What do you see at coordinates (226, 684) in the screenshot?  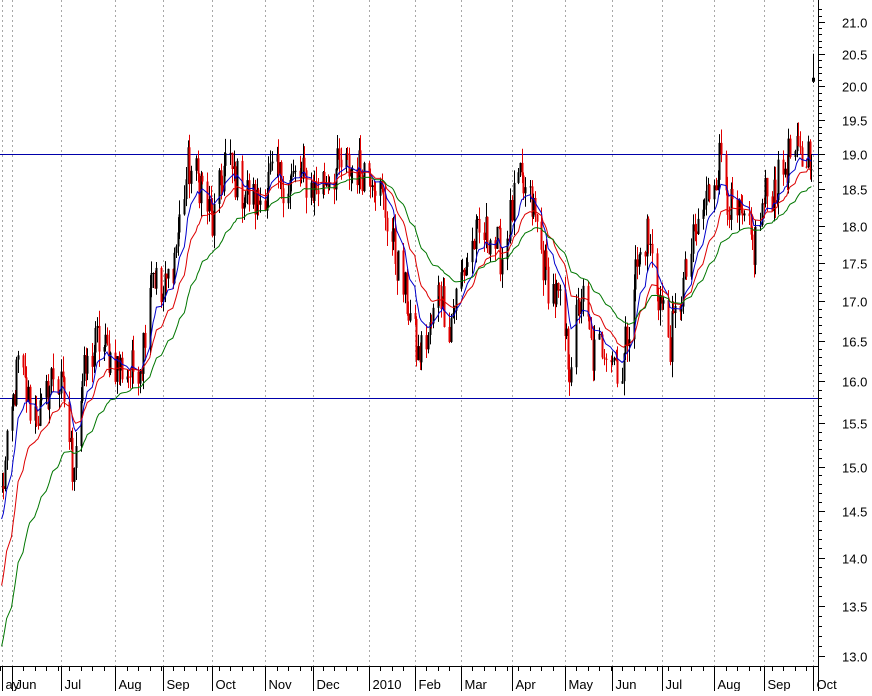 I see `x-tick-label: Oct` at bounding box center [226, 684].